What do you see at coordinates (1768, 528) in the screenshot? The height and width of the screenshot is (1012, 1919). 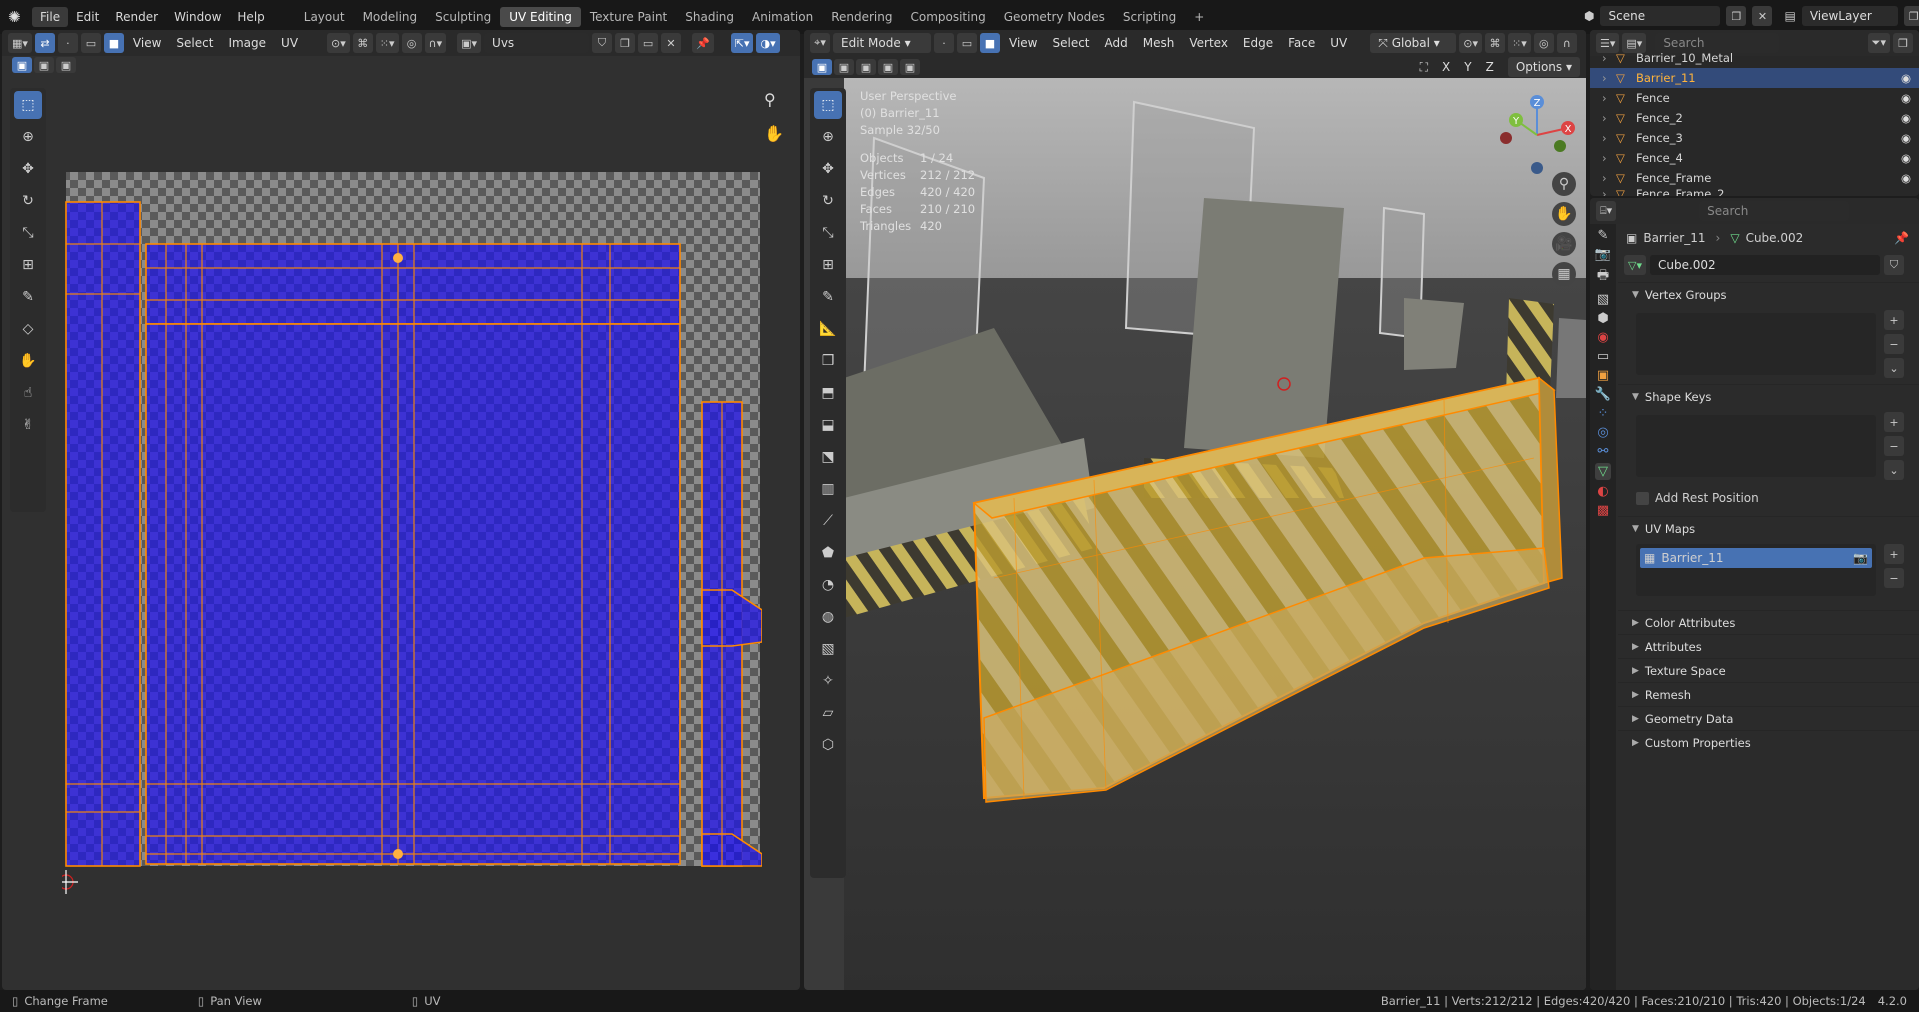 I see `panel-uv-maps: ▼ UV Maps` at bounding box center [1768, 528].